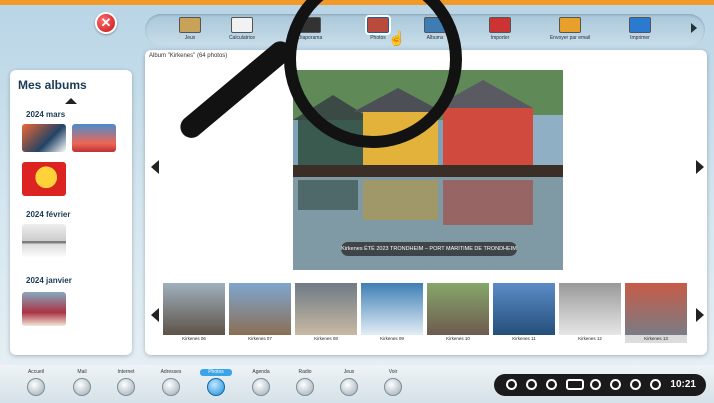 The image size is (714, 403). What do you see at coordinates (524, 338) in the screenshot?
I see `thumbnail-label: Kirkenes 11` at bounding box center [524, 338].